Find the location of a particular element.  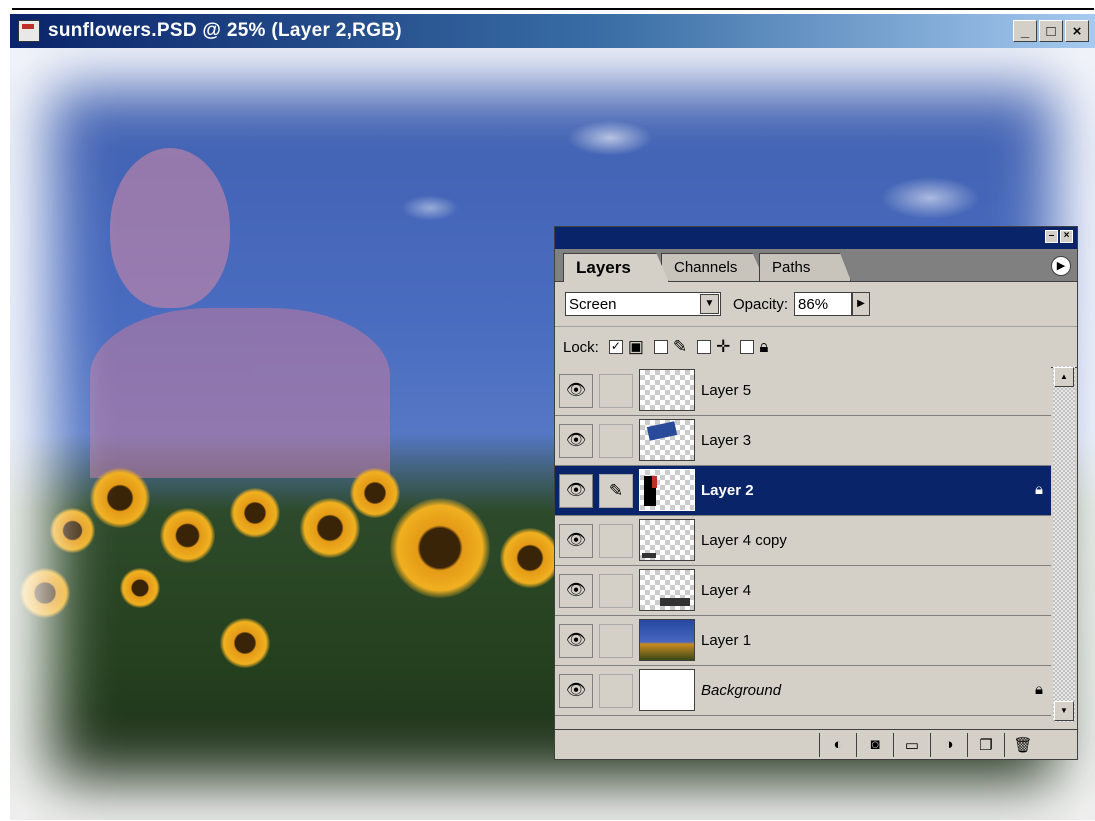

mask-icon: ◙ is located at coordinates (874, 744).